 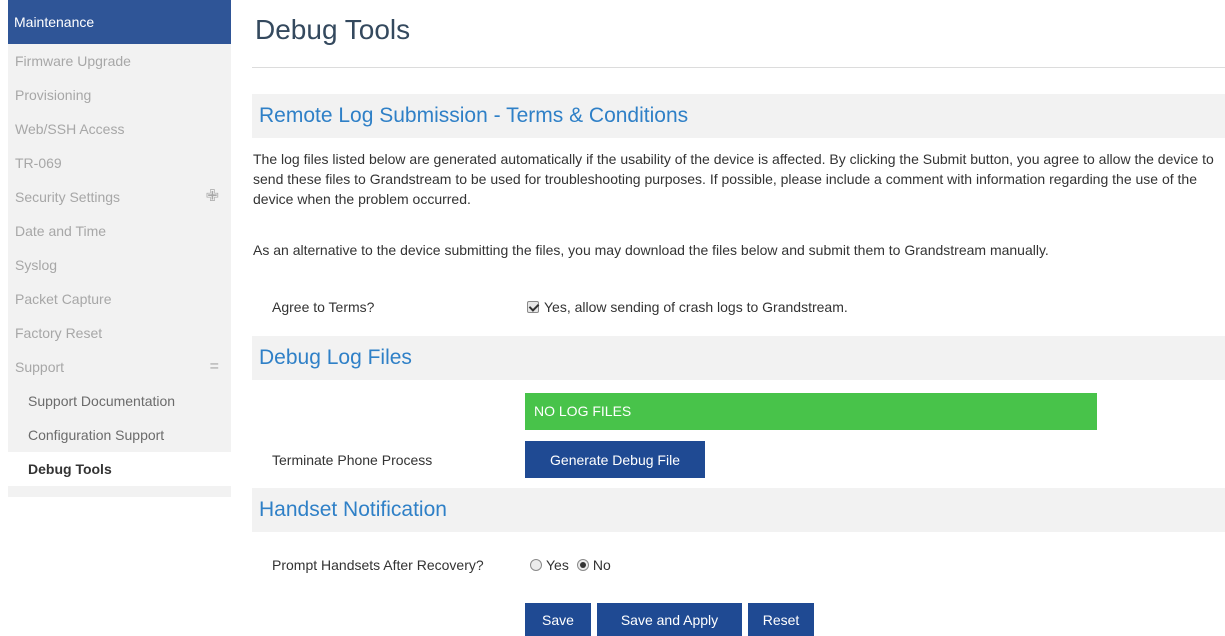 I want to click on title-divider, so click(x=738, y=67).